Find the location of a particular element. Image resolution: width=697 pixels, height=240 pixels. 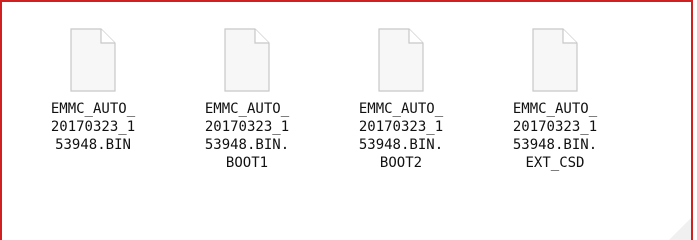

file-name-label: EMMC_AUTO_ 20170323_1 53948.BIN. BOOT1 is located at coordinates (247, 136).